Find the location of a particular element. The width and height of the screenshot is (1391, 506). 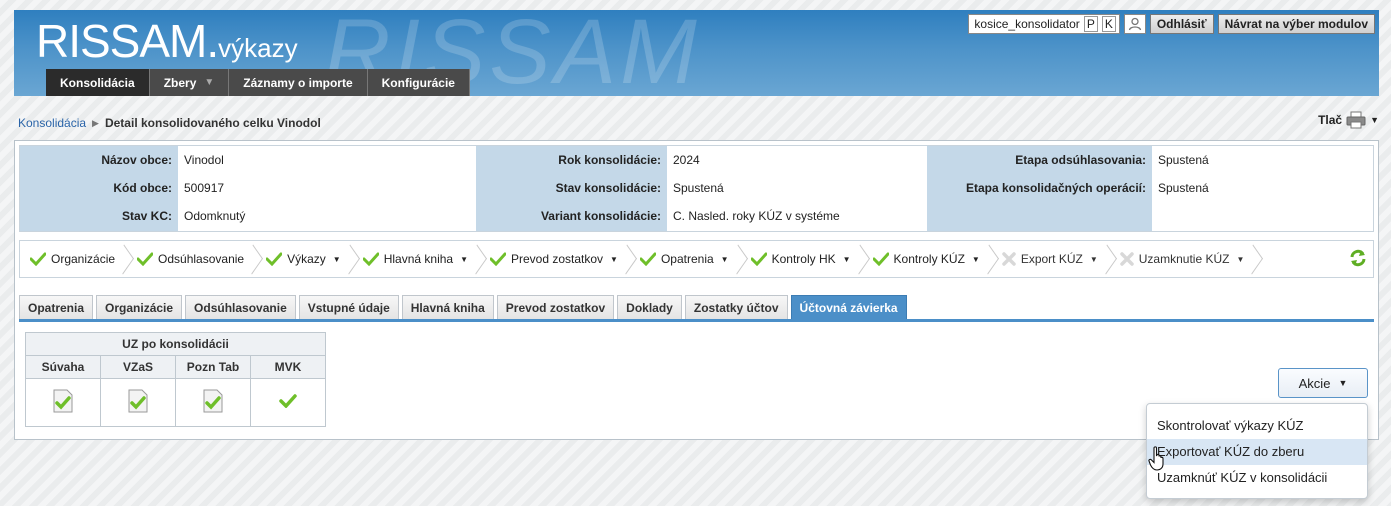

workflow-step-organizacie: Organizácie is located at coordinates (73, 259).